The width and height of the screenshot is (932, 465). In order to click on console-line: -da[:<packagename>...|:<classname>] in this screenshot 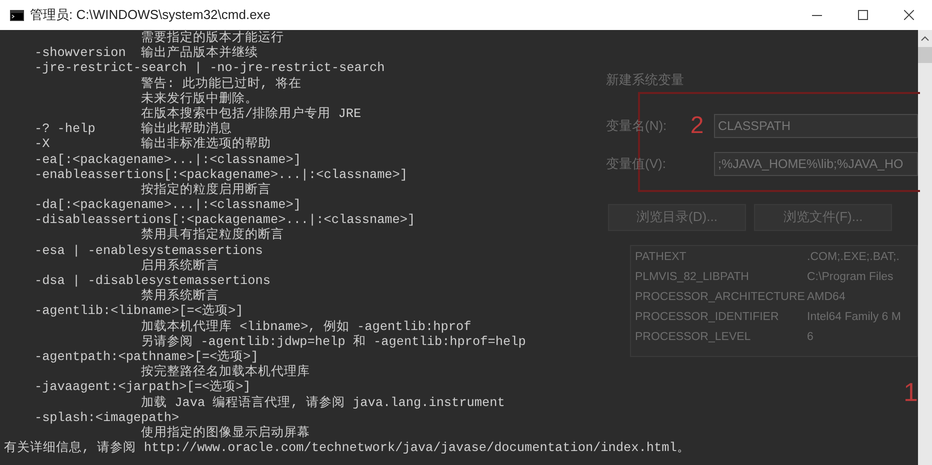, I will do `click(167, 204)`.